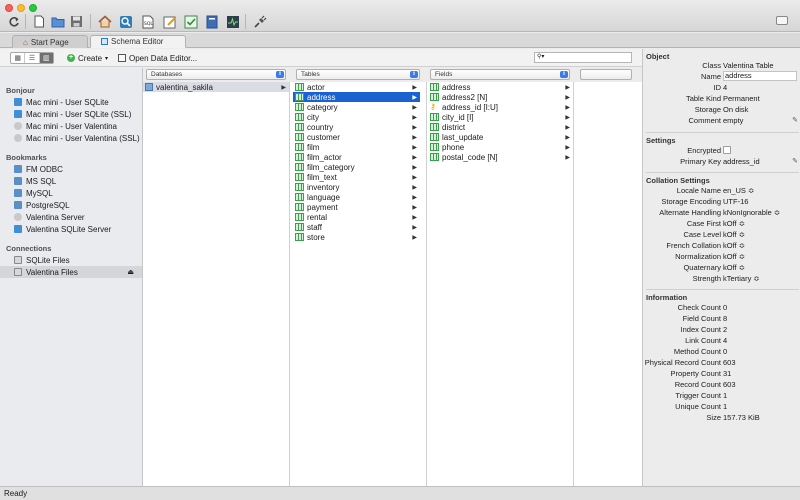 The width and height of the screenshot is (800, 500). What do you see at coordinates (71, 169) in the screenshot?
I see `sidebar-item: FM ODBC` at bounding box center [71, 169].